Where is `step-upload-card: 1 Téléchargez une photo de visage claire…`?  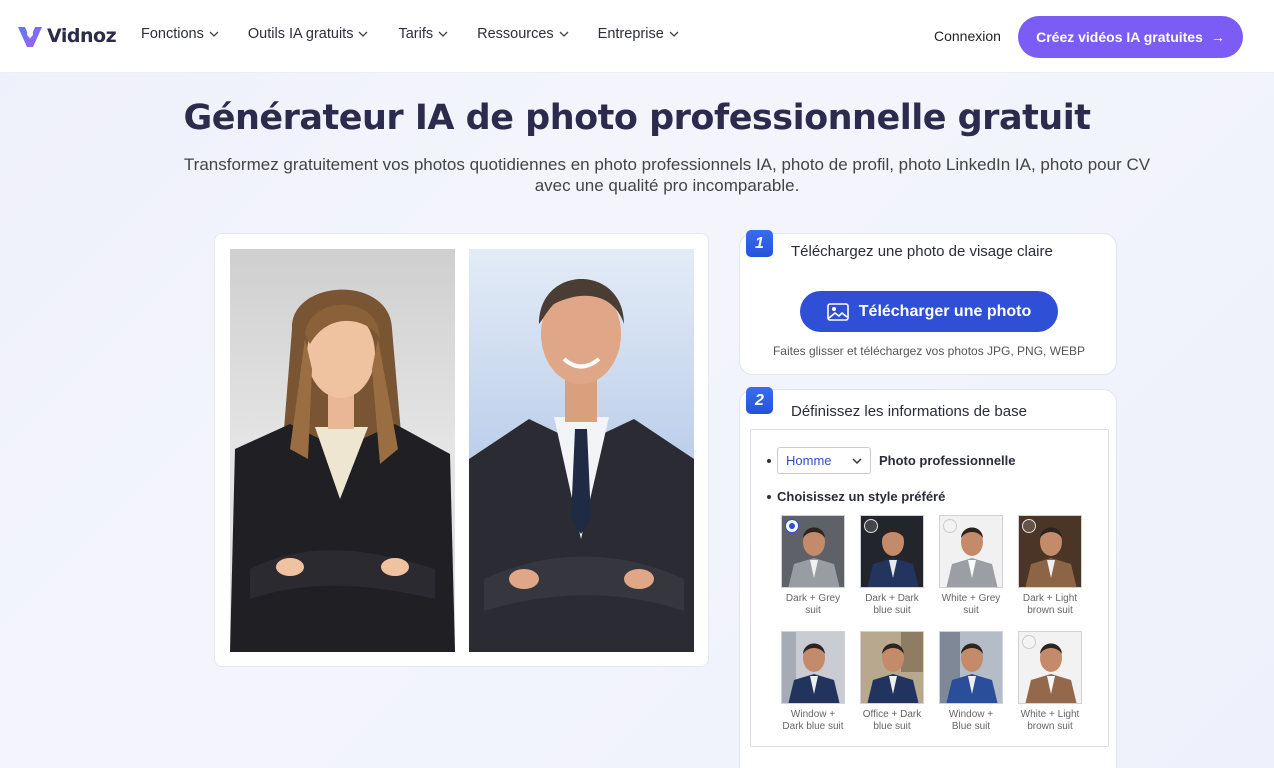 step-upload-card: 1 Téléchargez une photo de visage claire… is located at coordinates (928, 302).